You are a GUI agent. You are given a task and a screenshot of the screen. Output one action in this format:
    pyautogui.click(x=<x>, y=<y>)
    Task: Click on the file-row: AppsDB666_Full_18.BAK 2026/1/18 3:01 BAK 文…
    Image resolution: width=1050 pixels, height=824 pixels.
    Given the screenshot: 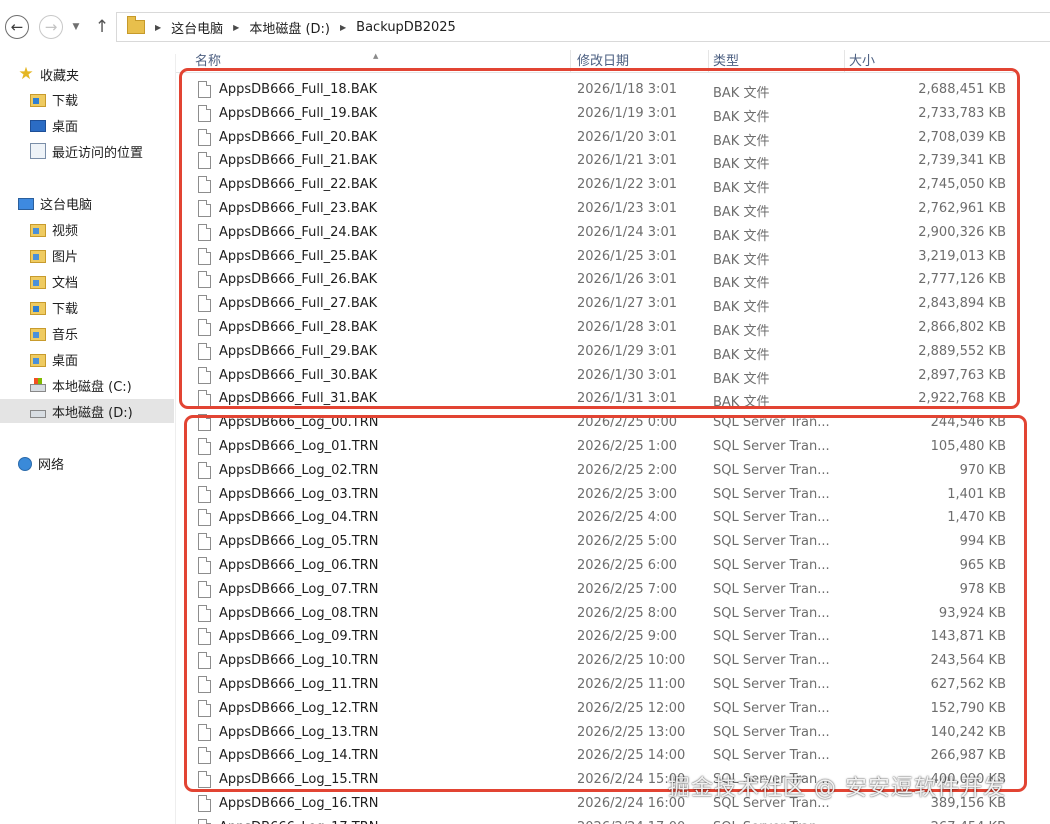 What is the action you would take?
    pyautogui.click(x=605, y=90)
    